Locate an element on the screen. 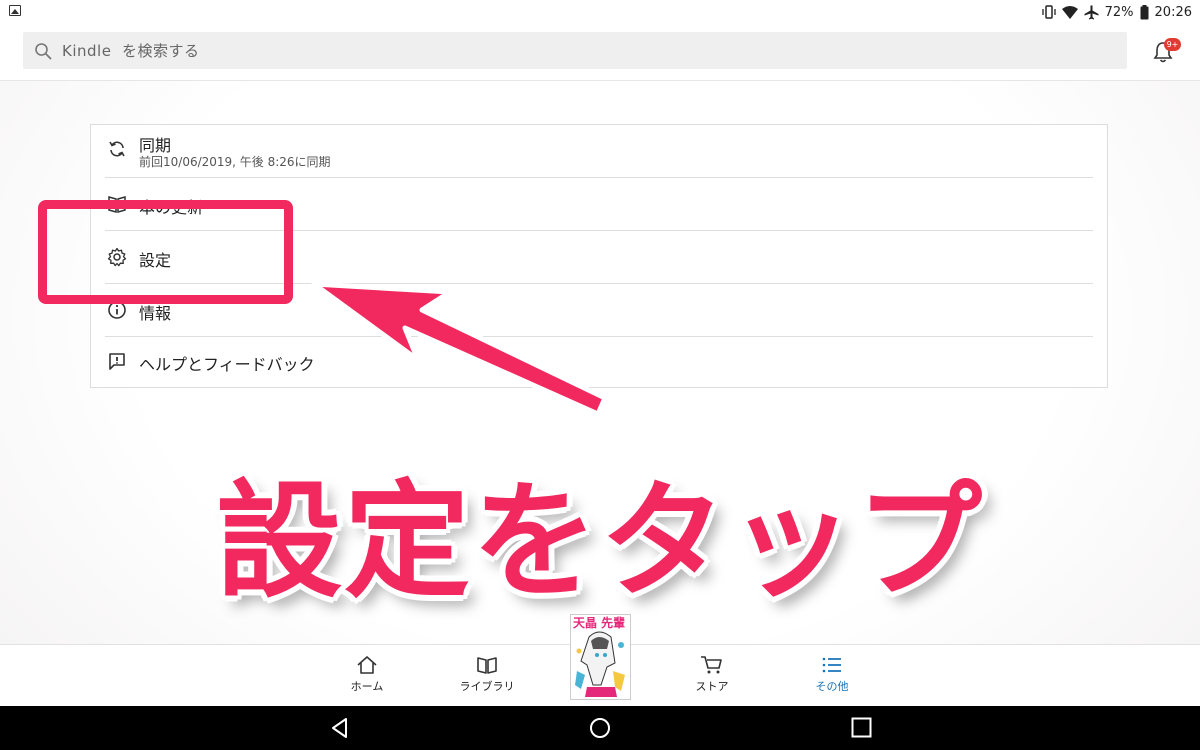 The height and width of the screenshot is (750, 1200). battery-icon is located at coordinates (1144, 11).